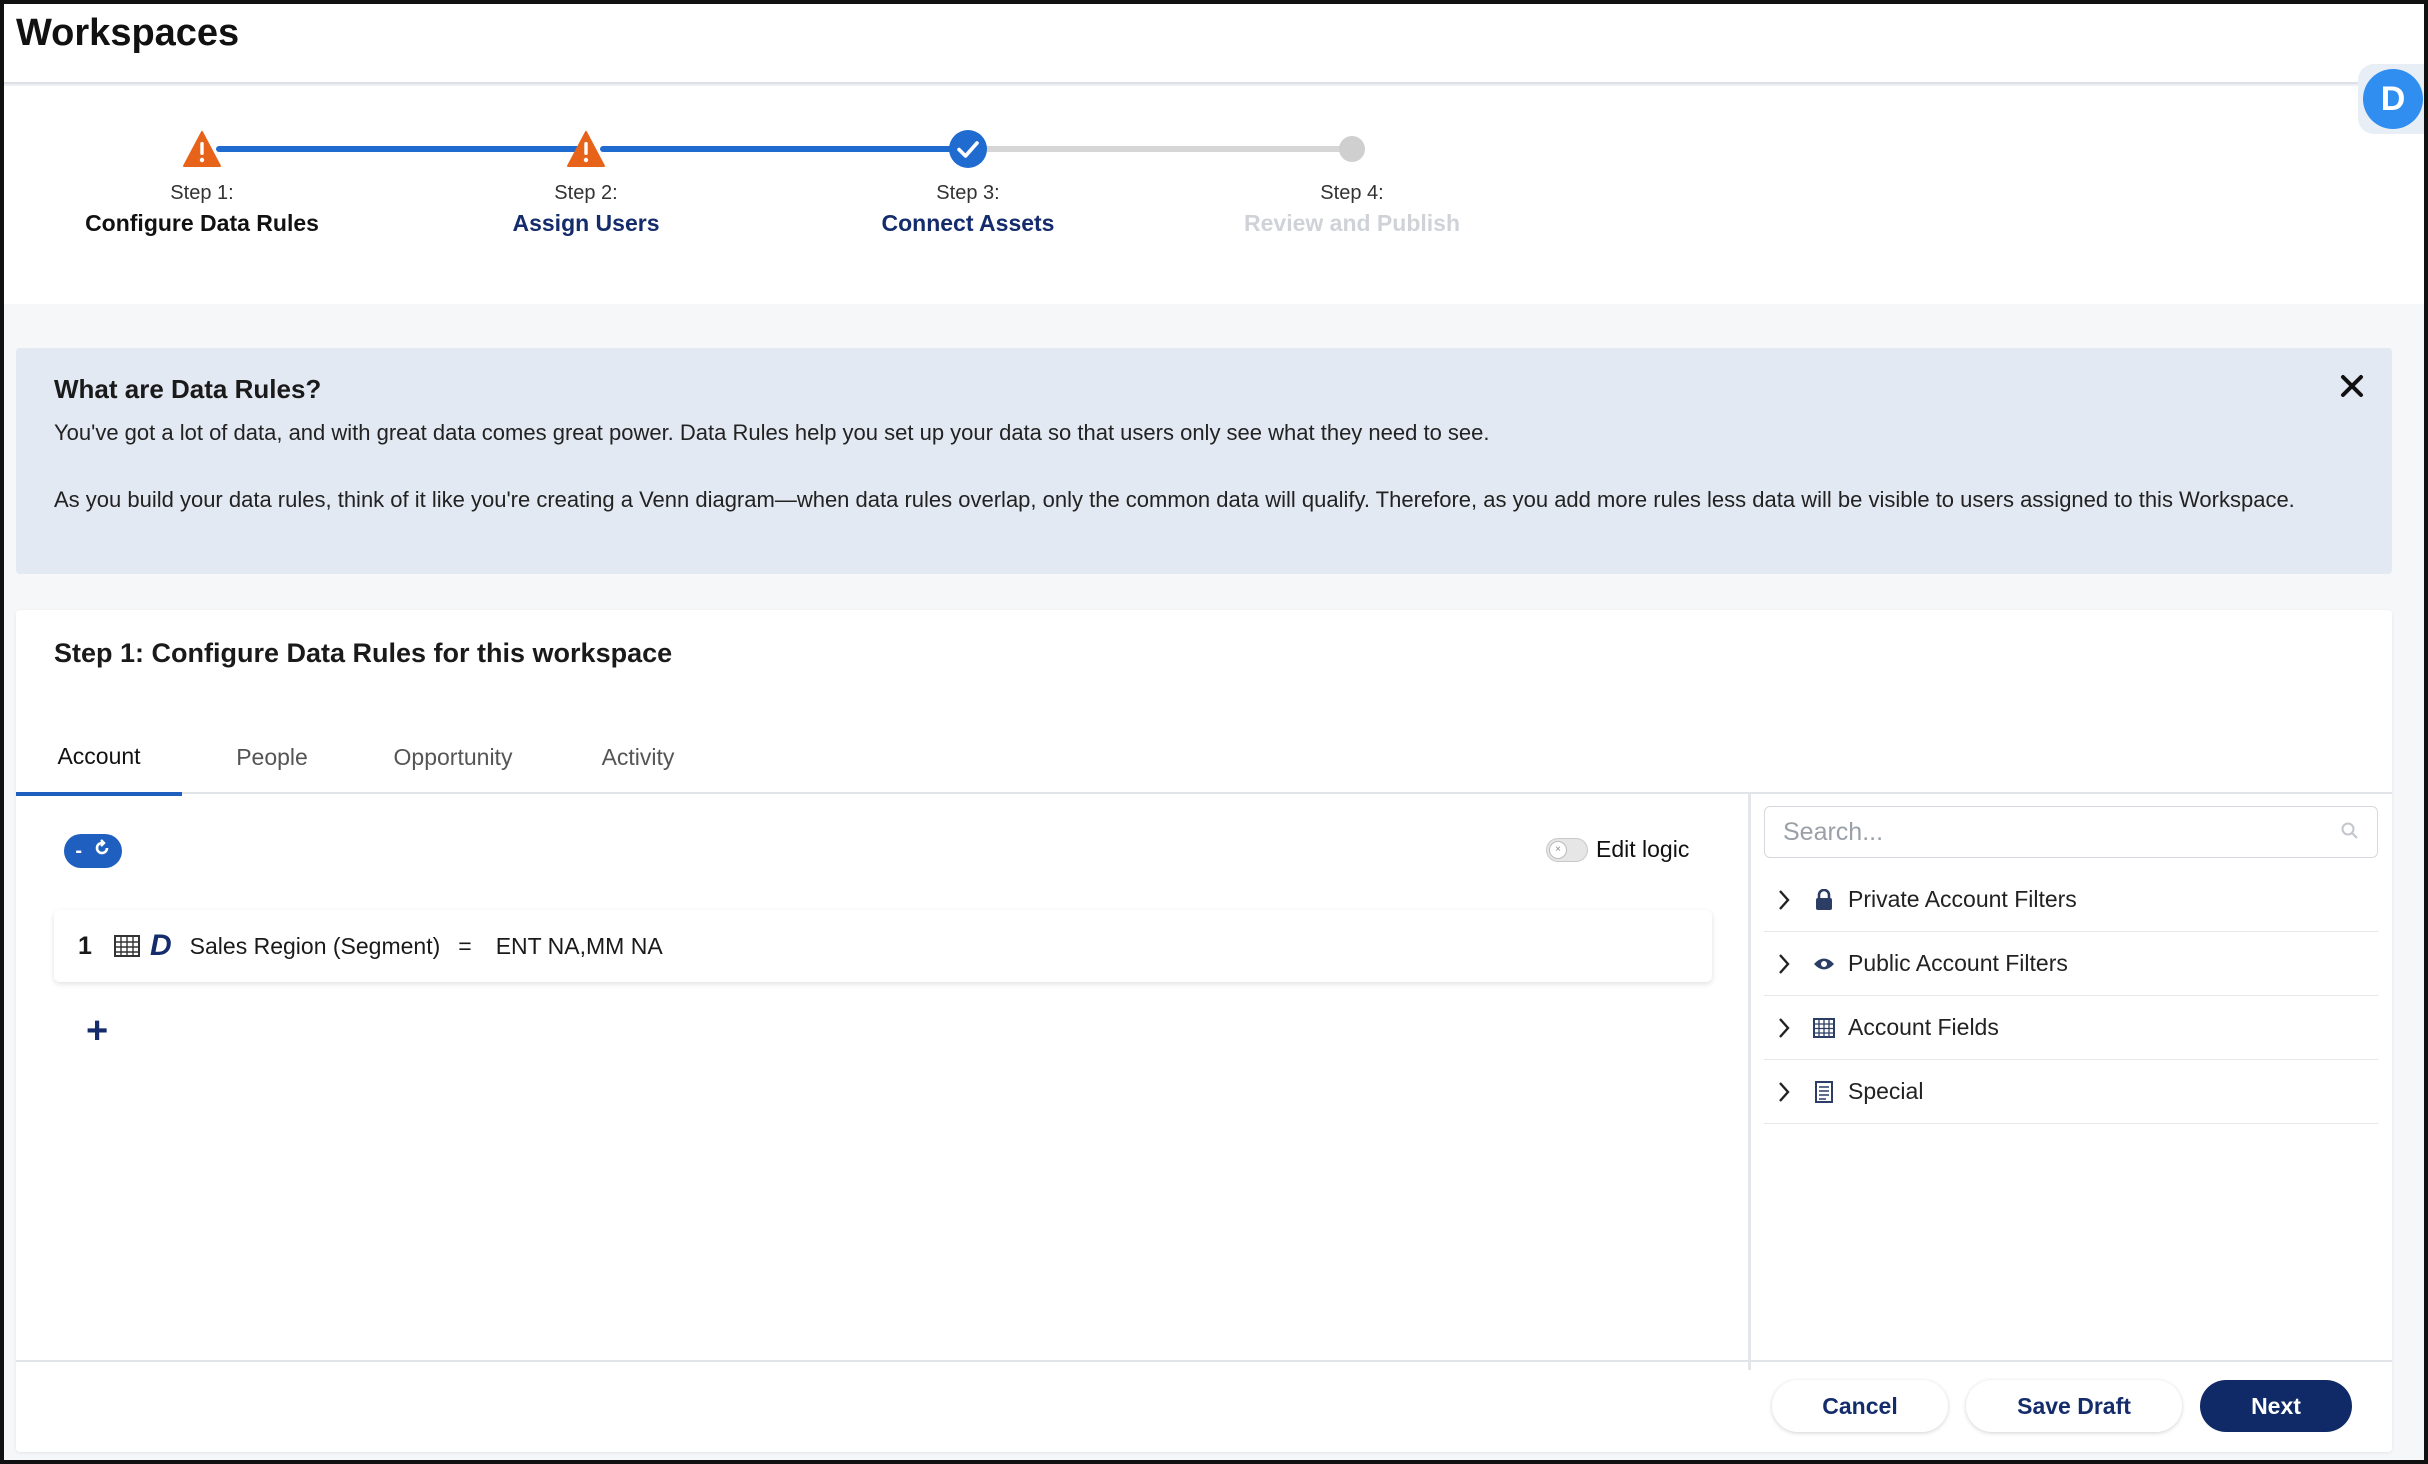 Image resolution: width=2428 pixels, height=1464 pixels. What do you see at coordinates (202, 149) in the screenshot?
I see `step-1-warning-icon` at bounding box center [202, 149].